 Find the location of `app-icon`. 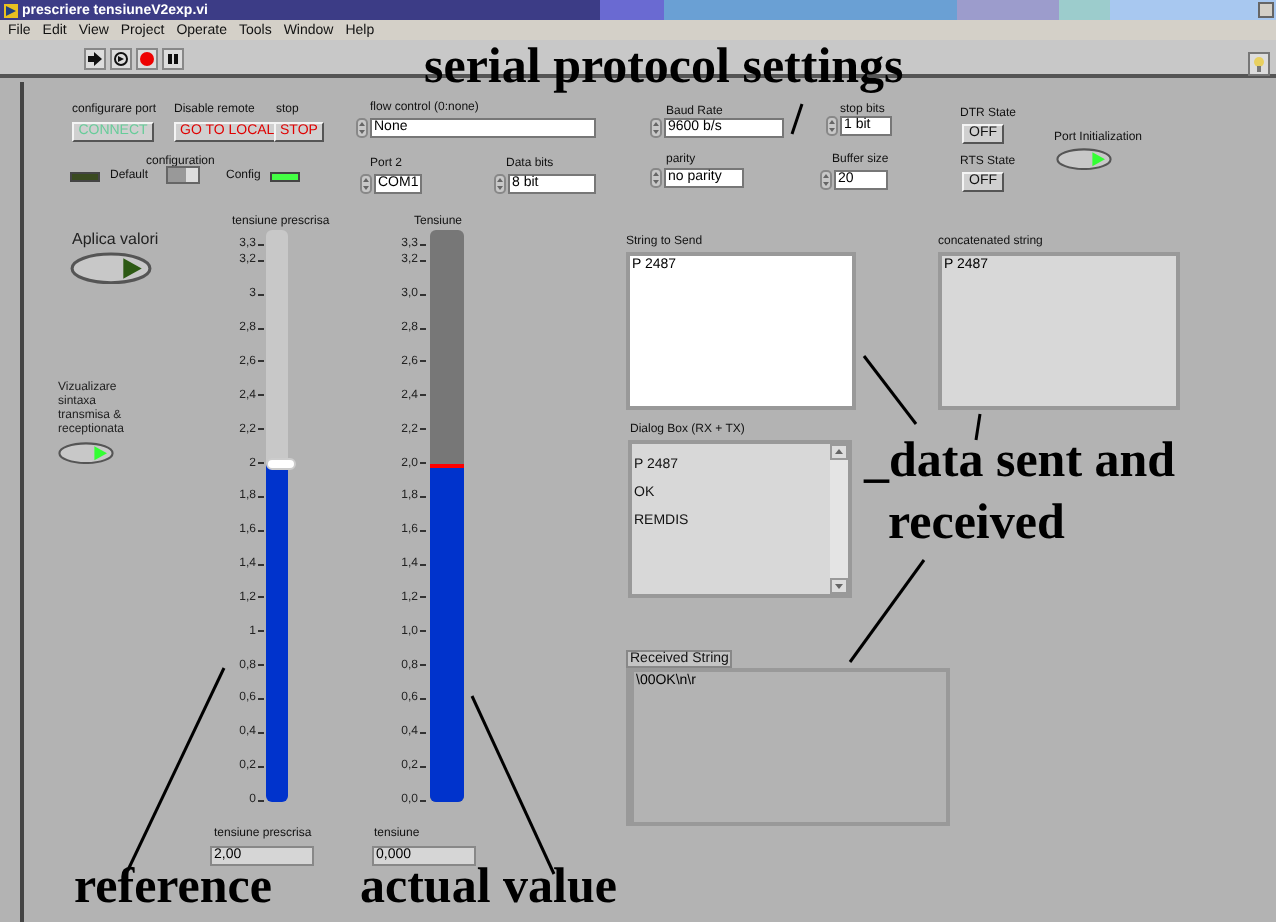

app-icon is located at coordinates (11, 10).